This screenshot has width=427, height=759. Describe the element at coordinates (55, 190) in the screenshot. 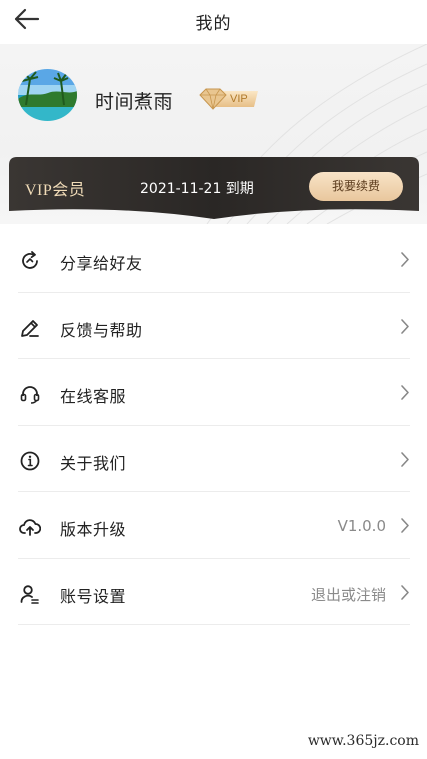

I see `vip-member-label: VIP会员` at that location.